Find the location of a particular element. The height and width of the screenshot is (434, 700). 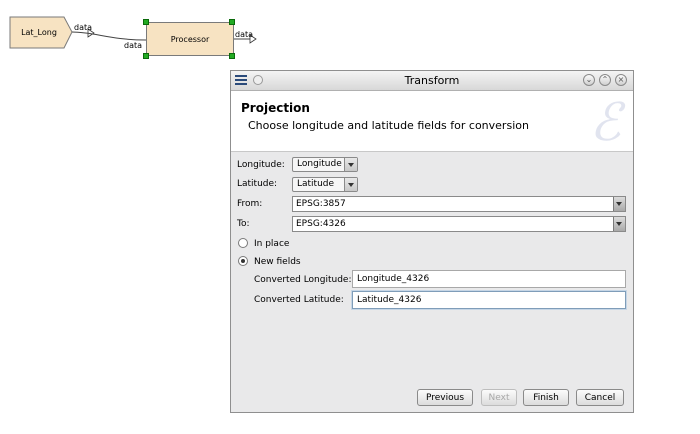

window-sticky-icon is located at coordinates (258, 80).